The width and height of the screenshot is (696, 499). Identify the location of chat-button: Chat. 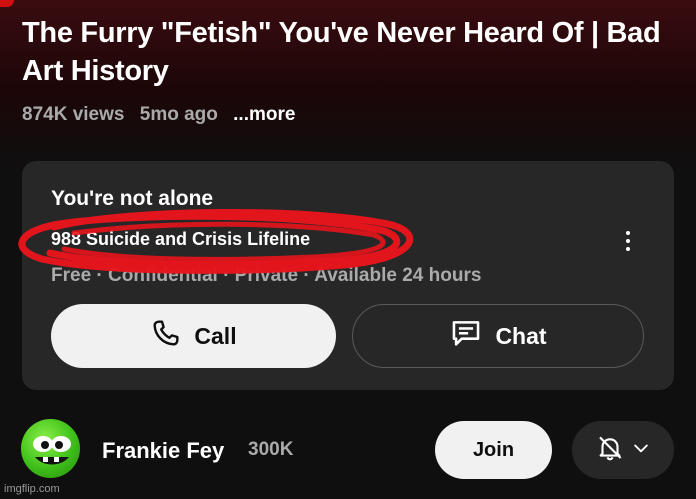
(498, 336).